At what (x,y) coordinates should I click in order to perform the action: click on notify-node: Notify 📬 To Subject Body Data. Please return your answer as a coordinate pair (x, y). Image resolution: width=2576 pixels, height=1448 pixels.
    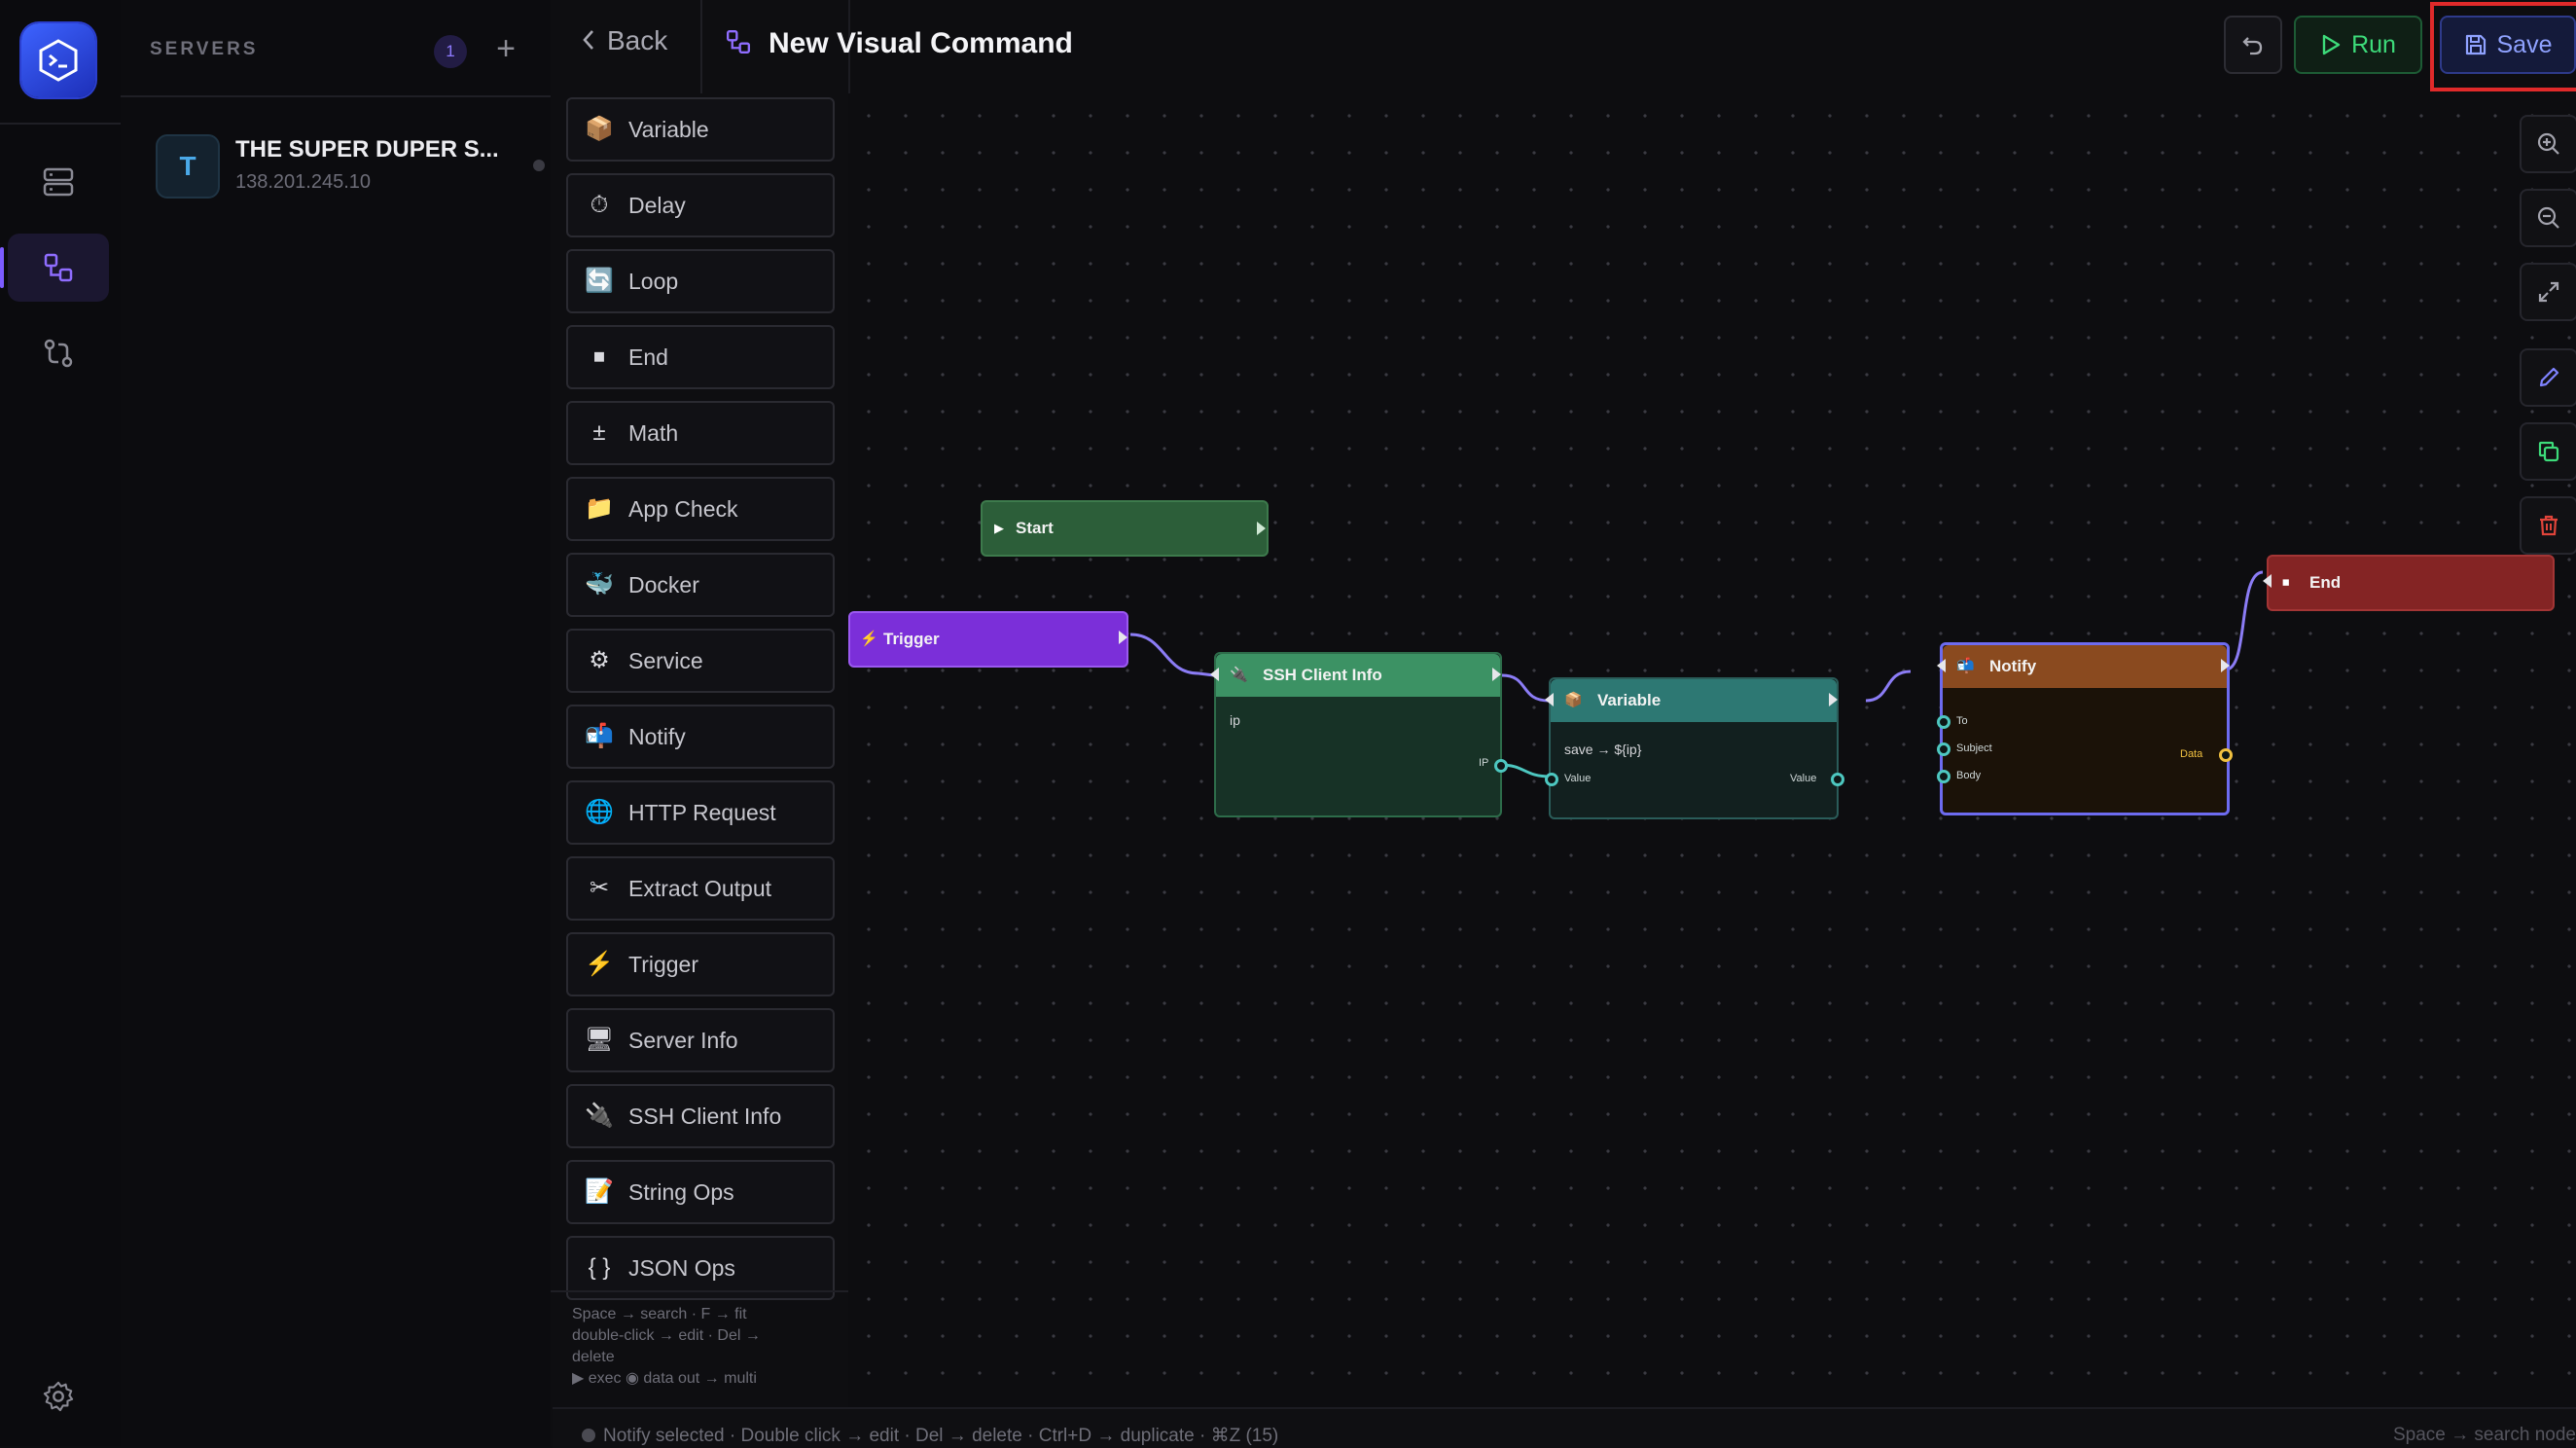
    Looking at the image, I should click on (2085, 728).